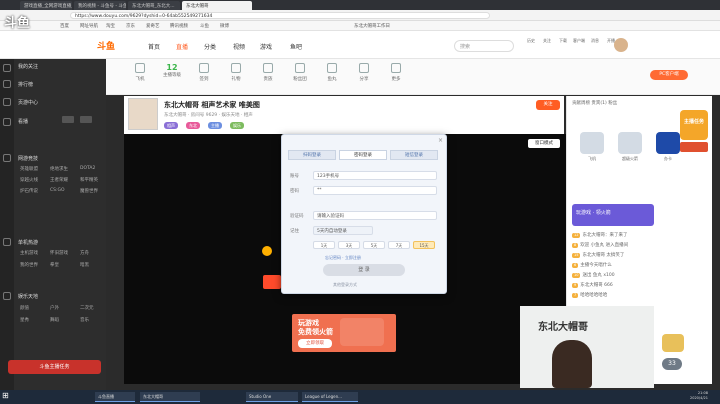 Image resolution: width=720 pixels, height=404 pixels. Describe the element at coordinates (28, 158) in the screenshot. I see `sidebar-section-online-games: 网游竞技` at that location.